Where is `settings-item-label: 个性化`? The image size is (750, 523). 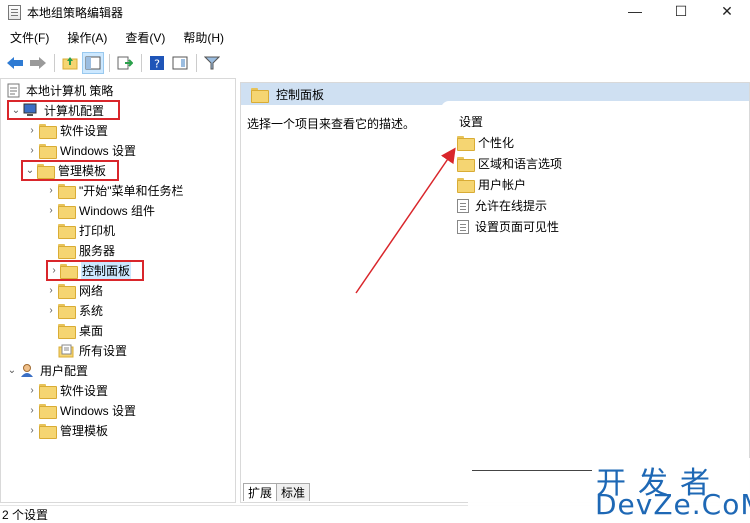 settings-item-label: 个性化 is located at coordinates (496, 143).